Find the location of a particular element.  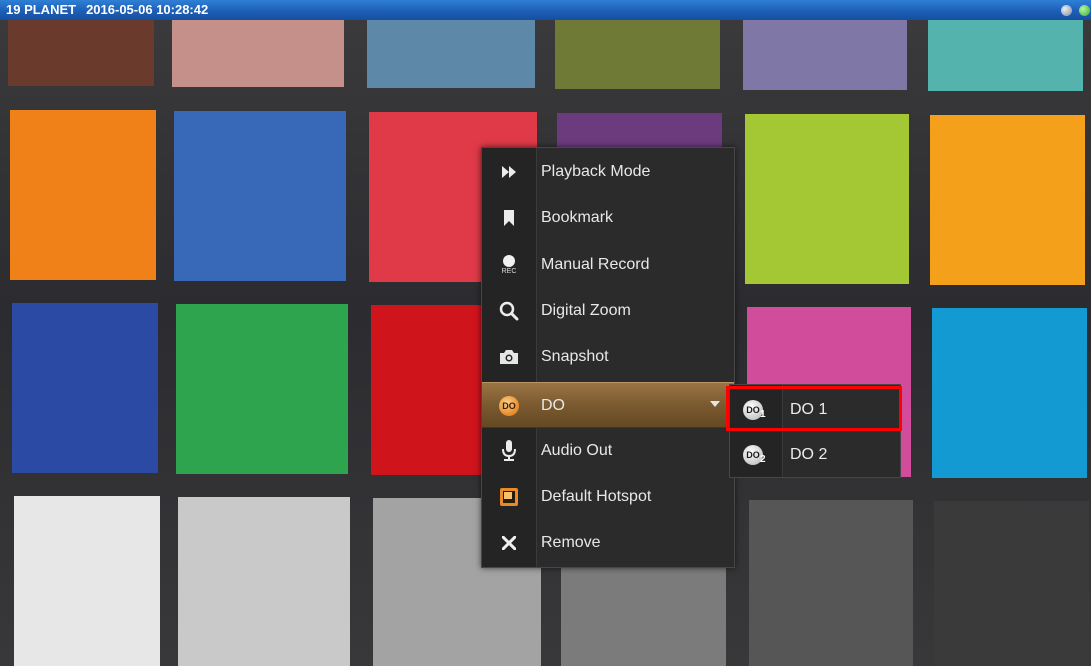

menu-item-label: DO is located at coordinates (553, 405).